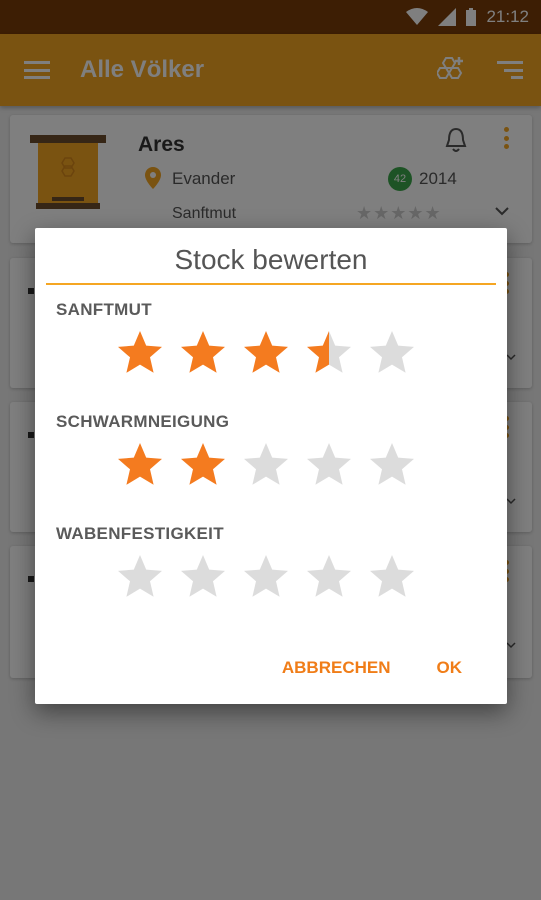 The height and width of the screenshot is (900, 541). What do you see at coordinates (104, 309) in the screenshot?
I see `category-label-sanftmut: SANFTMUT` at bounding box center [104, 309].